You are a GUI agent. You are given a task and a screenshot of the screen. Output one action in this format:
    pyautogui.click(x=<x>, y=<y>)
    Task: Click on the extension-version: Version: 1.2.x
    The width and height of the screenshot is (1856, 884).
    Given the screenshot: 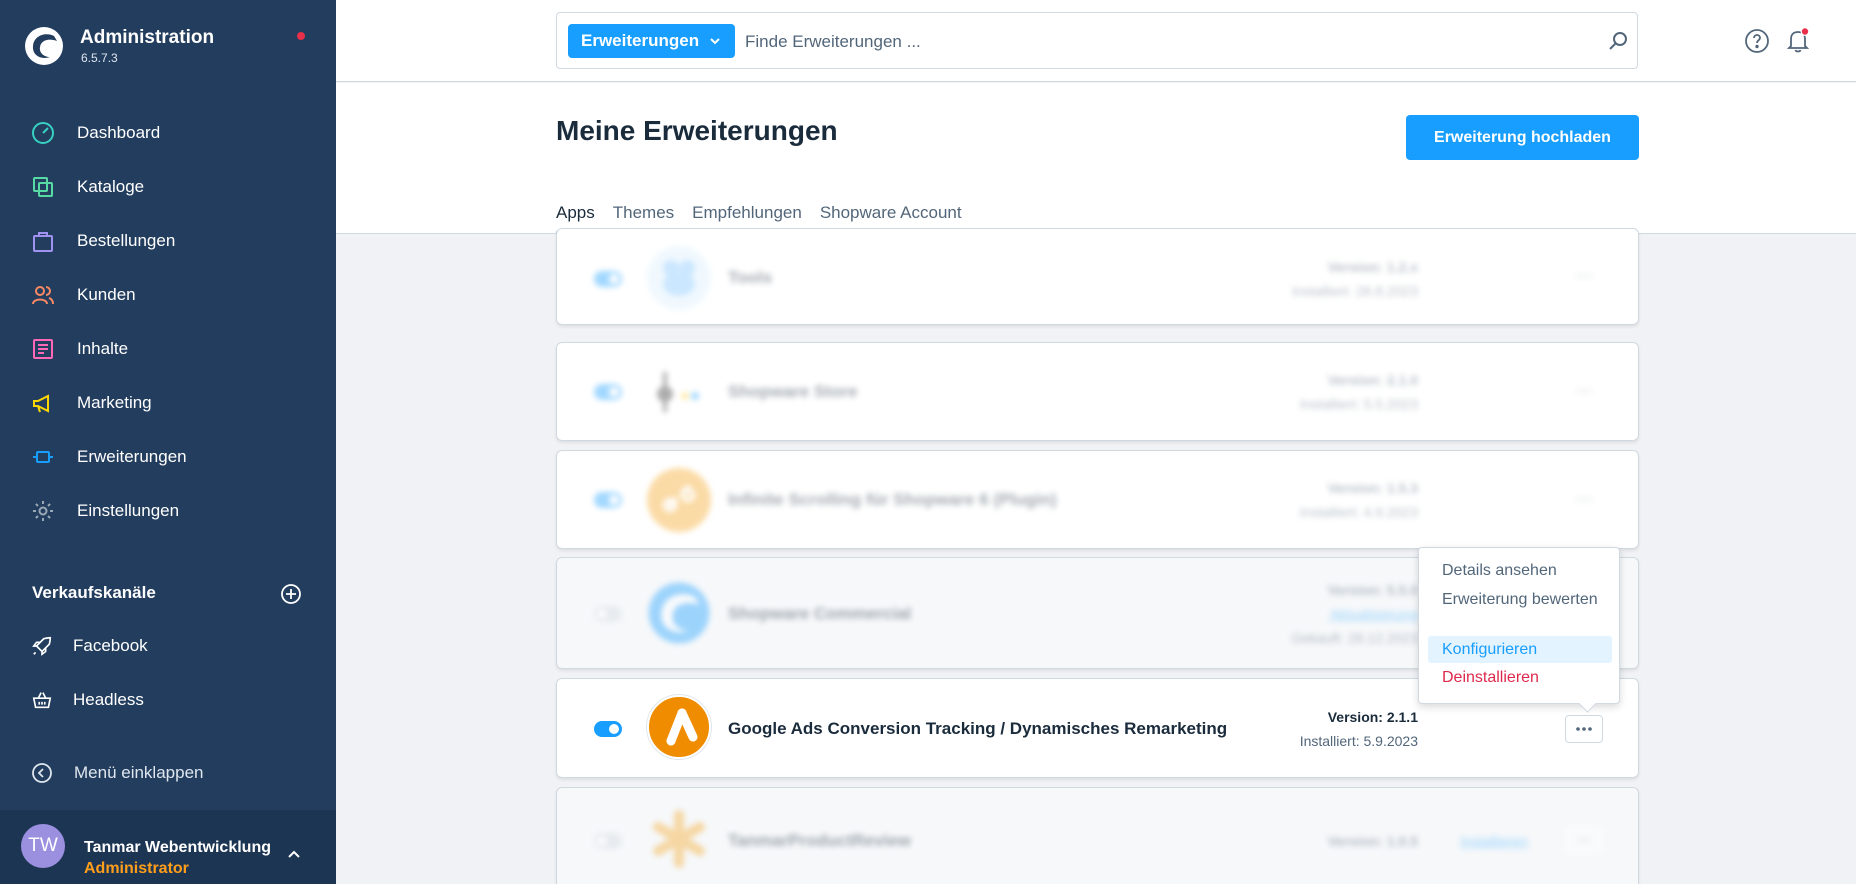 What is the action you would take?
    pyautogui.click(x=1372, y=267)
    